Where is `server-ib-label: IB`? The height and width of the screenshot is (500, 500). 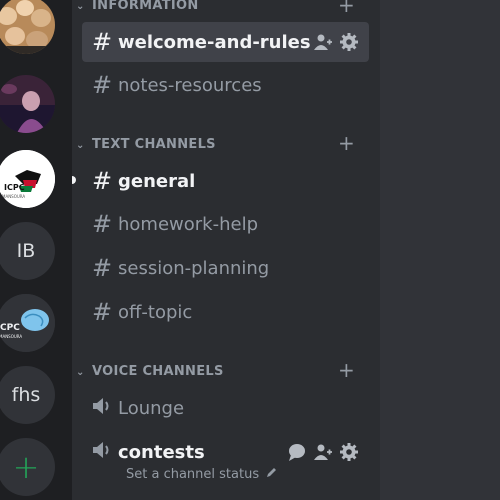 server-ib-label: IB is located at coordinates (26, 251).